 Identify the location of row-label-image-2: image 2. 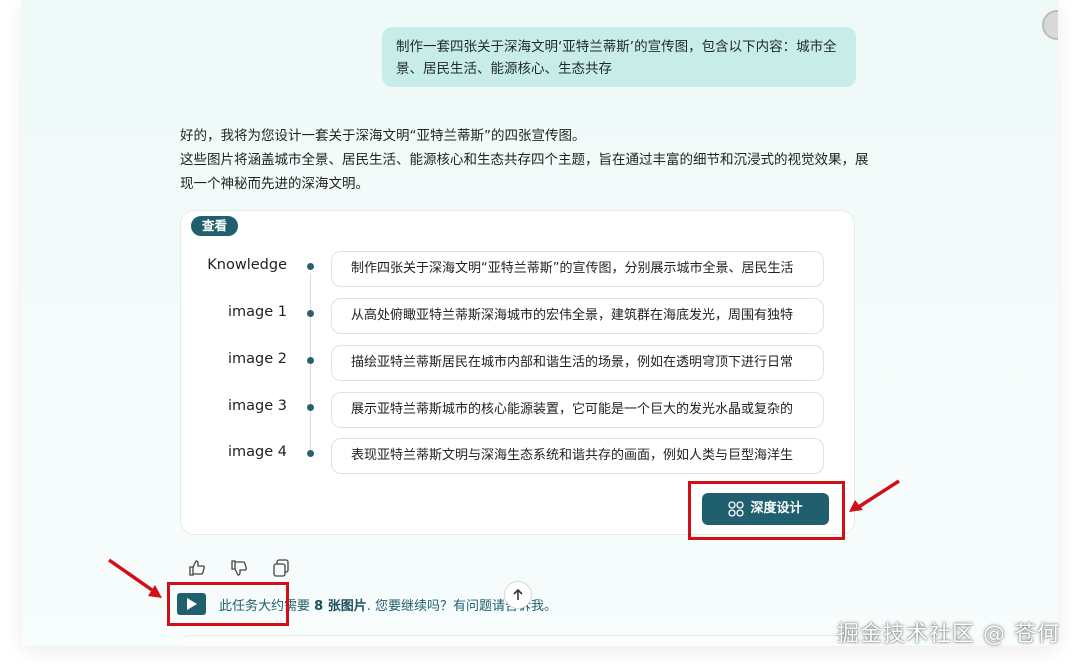
(257, 359).